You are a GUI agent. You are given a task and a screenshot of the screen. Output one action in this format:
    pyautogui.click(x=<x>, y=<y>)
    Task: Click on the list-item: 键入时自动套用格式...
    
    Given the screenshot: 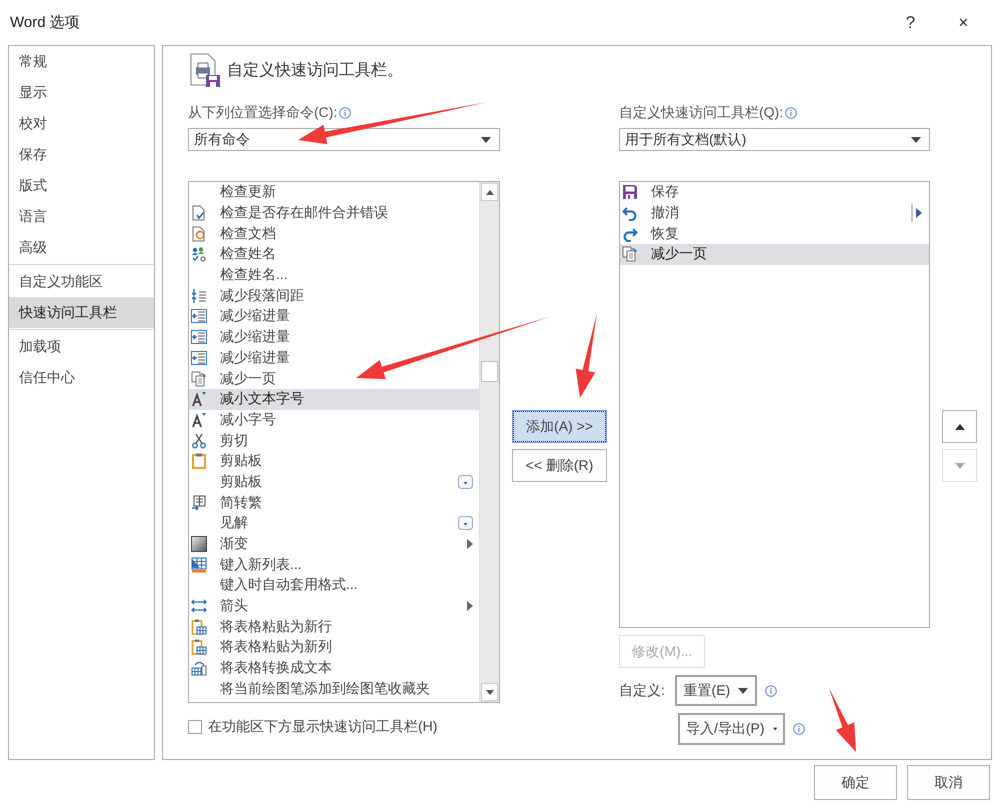 What is the action you would take?
    pyautogui.click(x=334, y=585)
    